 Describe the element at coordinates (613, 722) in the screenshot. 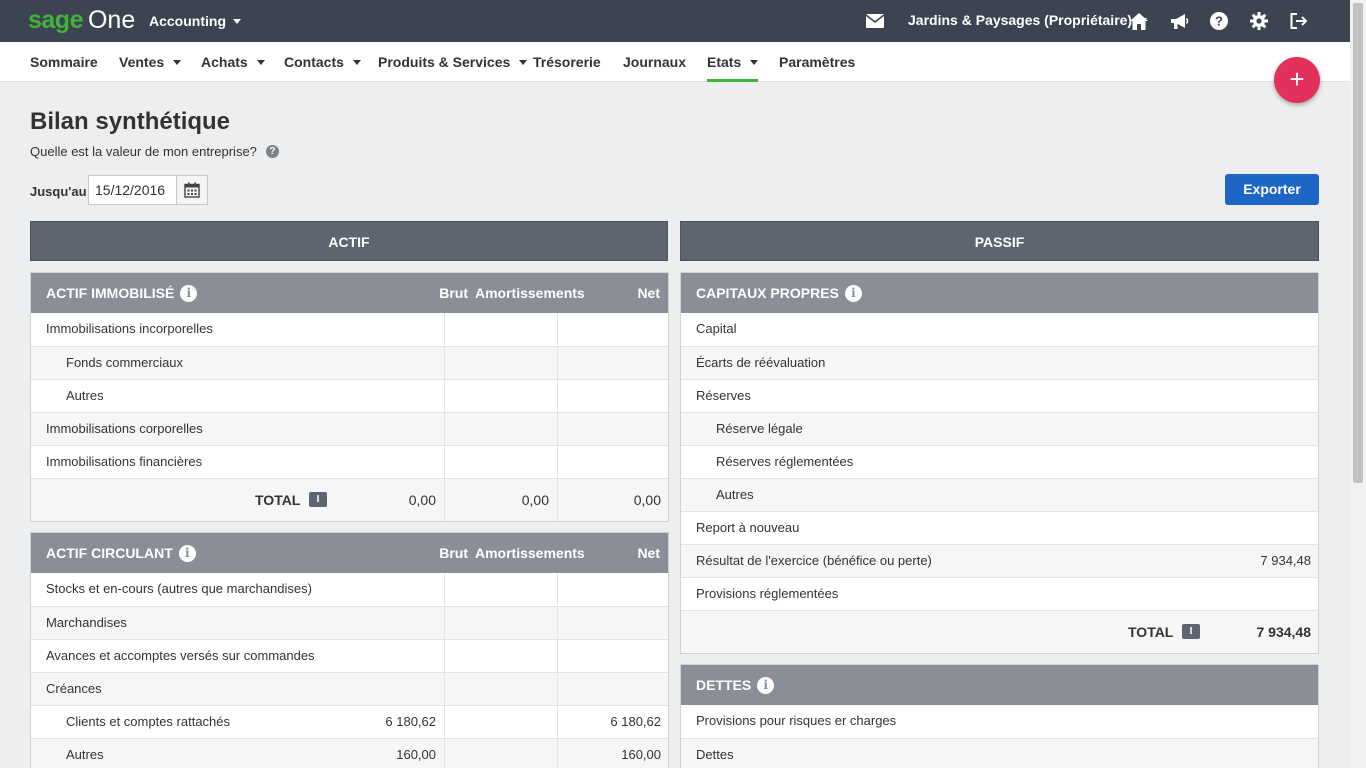

I see `cell-net: 6 180,62` at that location.